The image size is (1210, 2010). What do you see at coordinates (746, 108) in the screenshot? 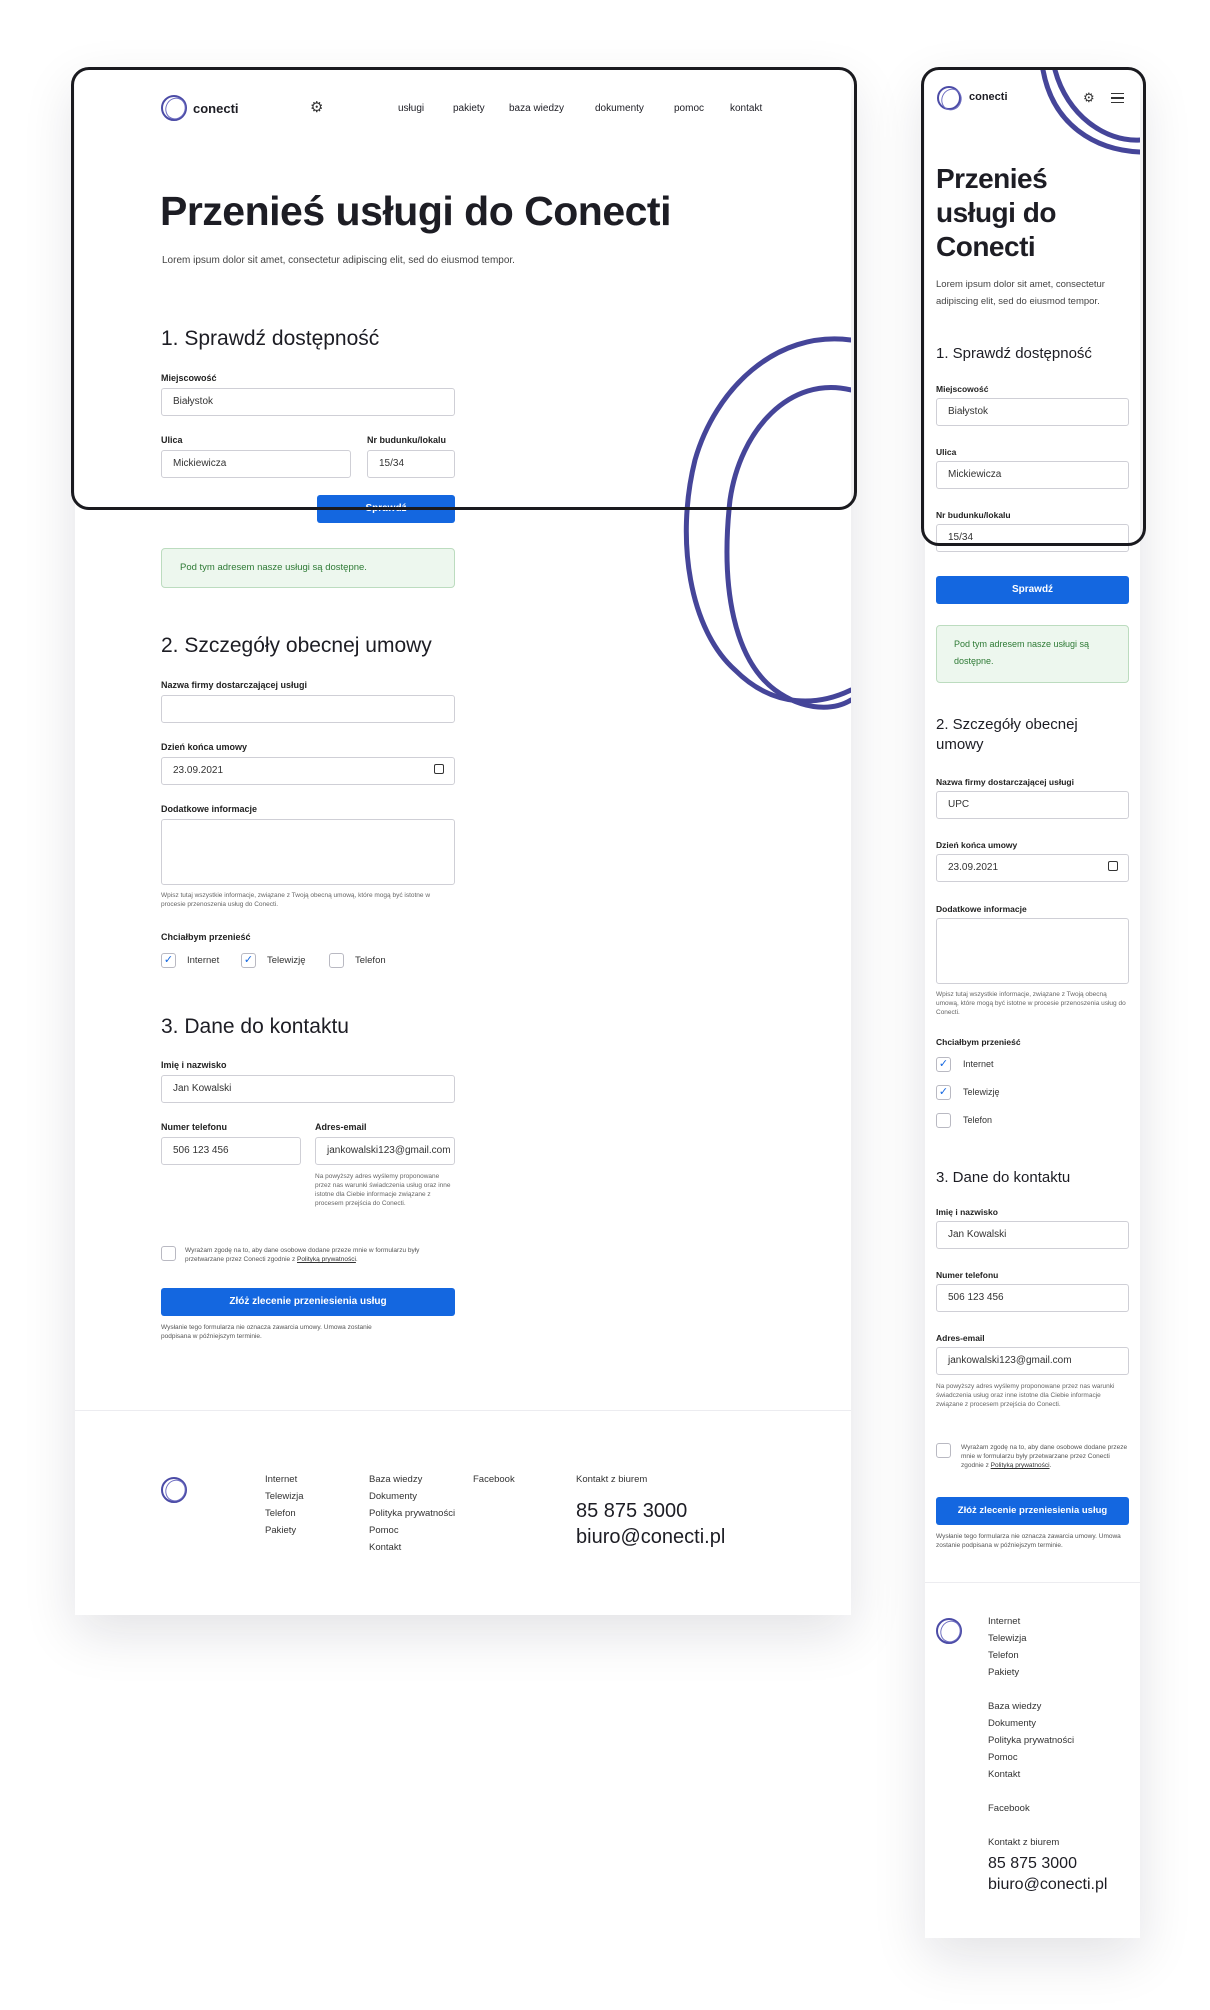
I see `nav-kontakt: kontakt` at bounding box center [746, 108].